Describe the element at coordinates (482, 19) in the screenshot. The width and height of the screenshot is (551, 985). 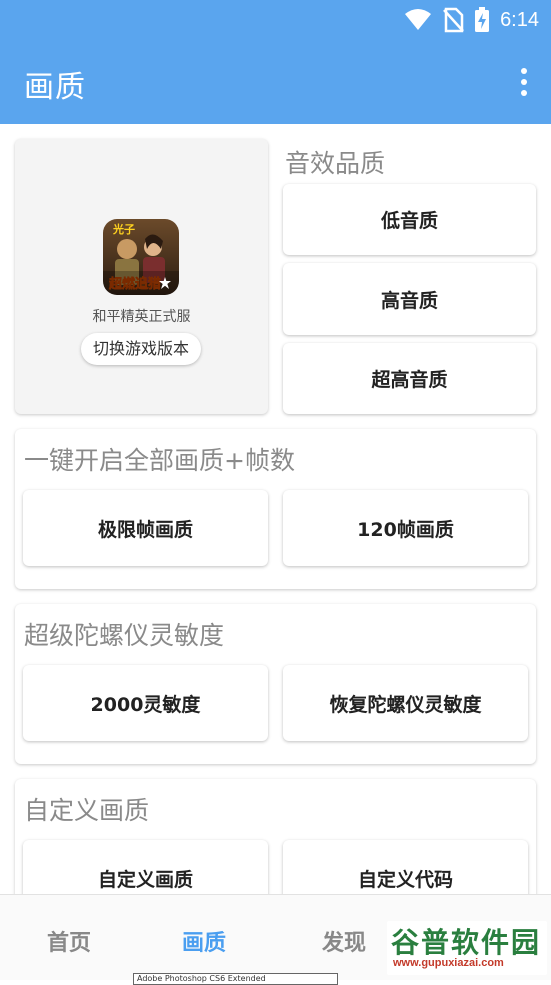
I see `battery-charging-icon` at that location.